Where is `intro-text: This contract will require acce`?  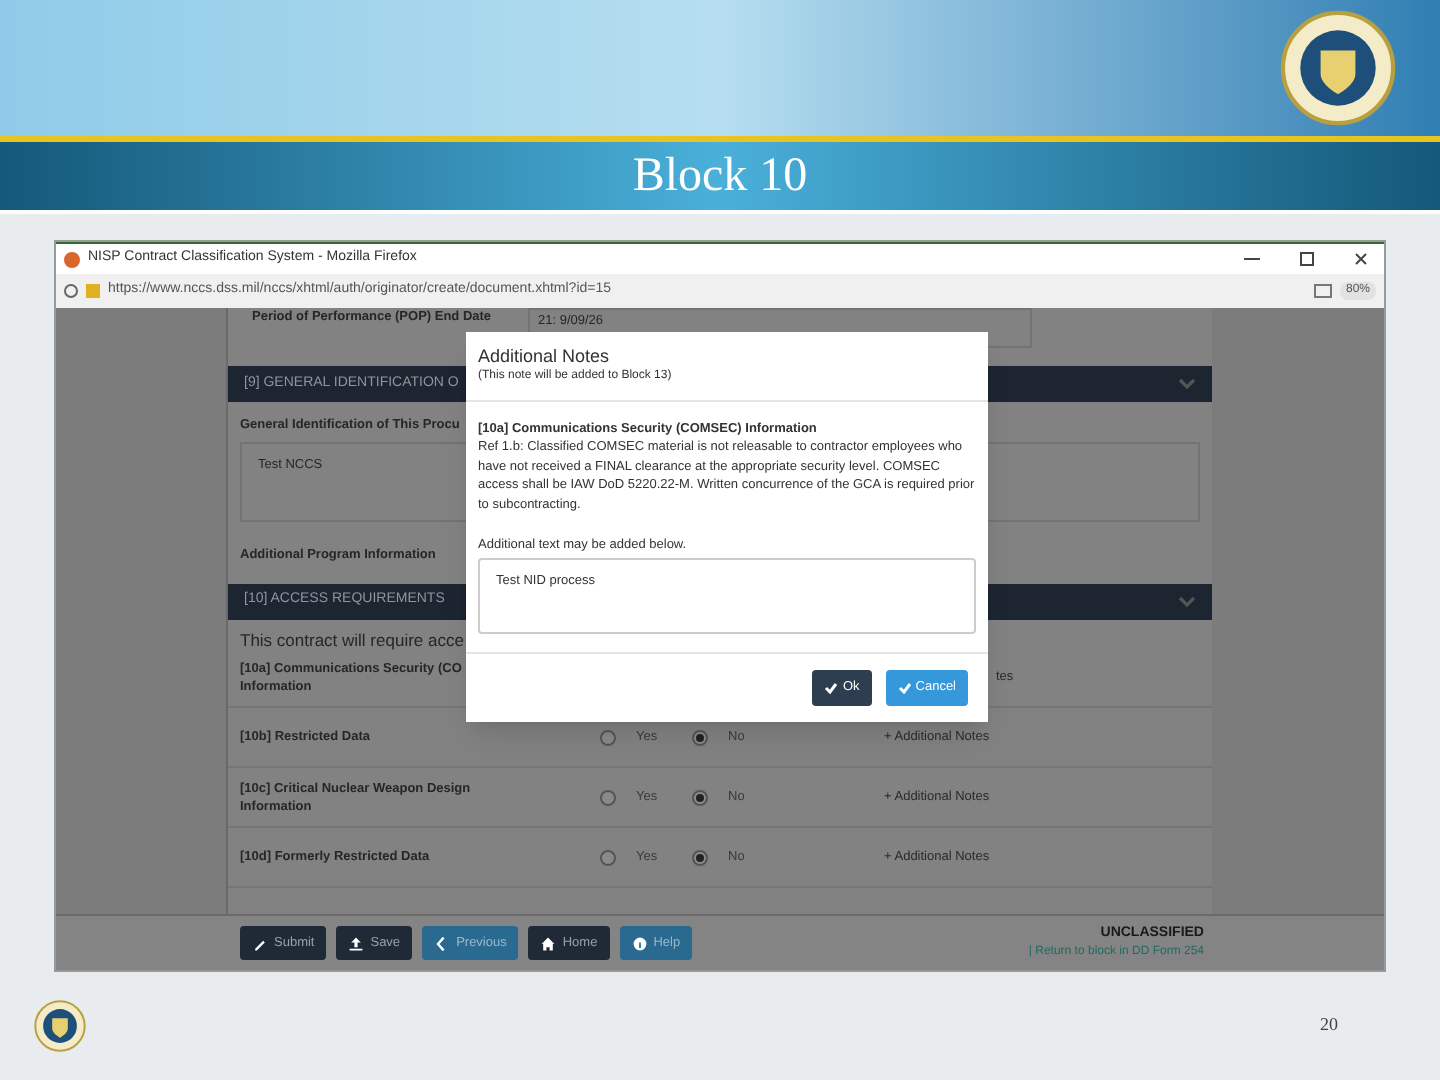
intro-text: This contract will require acce is located at coordinates (352, 639).